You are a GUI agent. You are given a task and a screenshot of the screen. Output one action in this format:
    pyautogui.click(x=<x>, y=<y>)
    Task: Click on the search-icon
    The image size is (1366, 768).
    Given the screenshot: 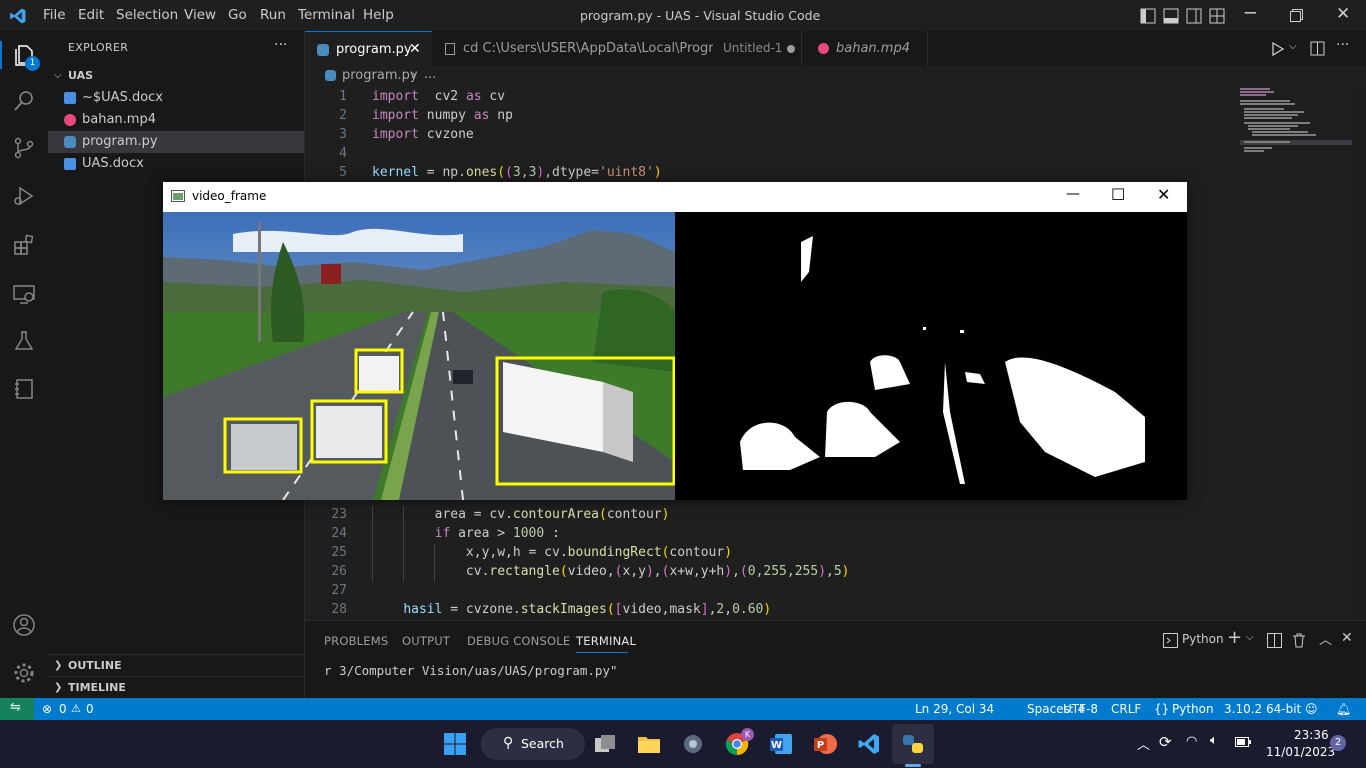 What is the action you would take?
    pyautogui.click(x=24, y=101)
    